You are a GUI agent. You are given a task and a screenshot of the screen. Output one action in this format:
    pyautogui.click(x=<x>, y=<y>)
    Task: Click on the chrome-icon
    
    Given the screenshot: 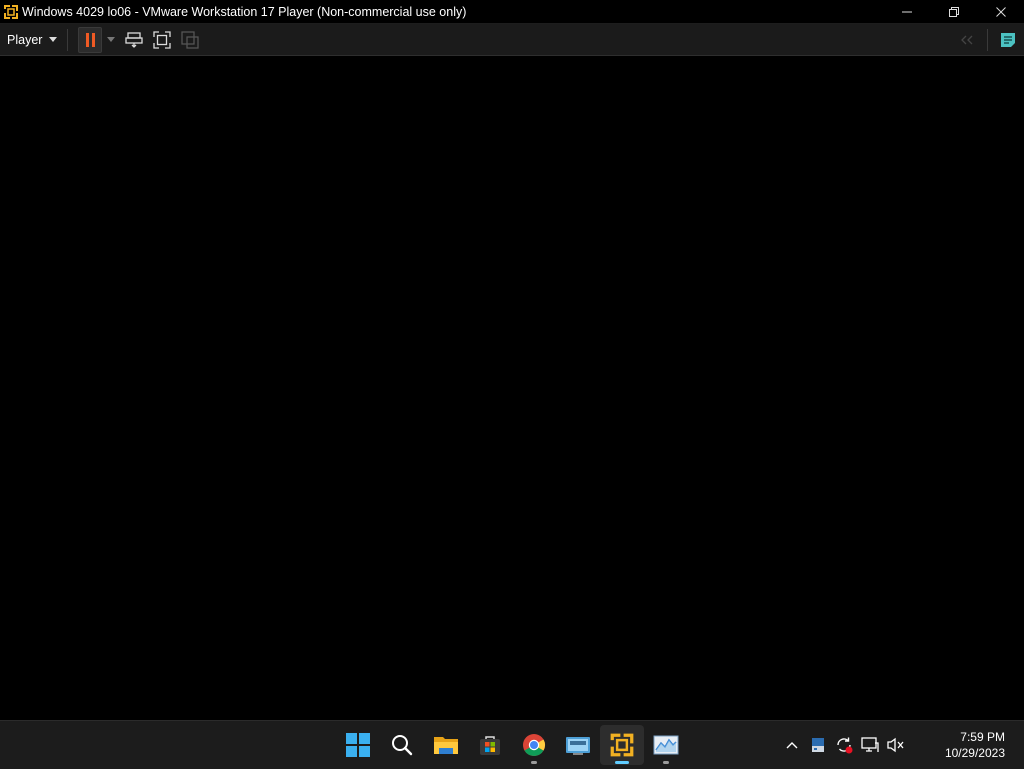 What is the action you would take?
    pyautogui.click(x=534, y=745)
    